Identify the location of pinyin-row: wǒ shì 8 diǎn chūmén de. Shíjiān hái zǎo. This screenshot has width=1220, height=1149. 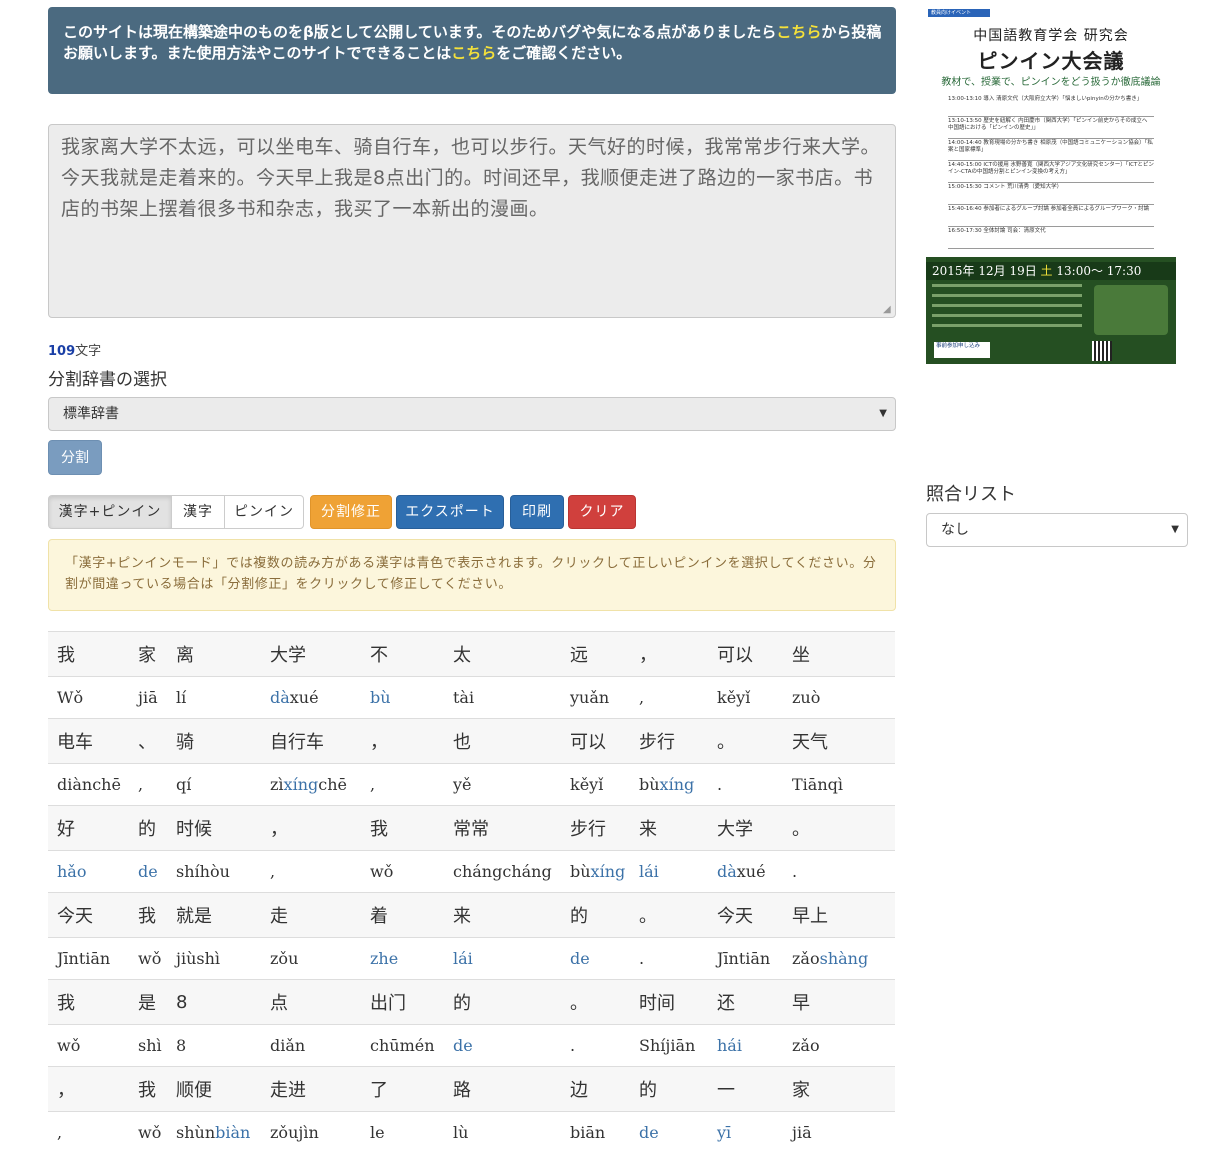
(471, 1045).